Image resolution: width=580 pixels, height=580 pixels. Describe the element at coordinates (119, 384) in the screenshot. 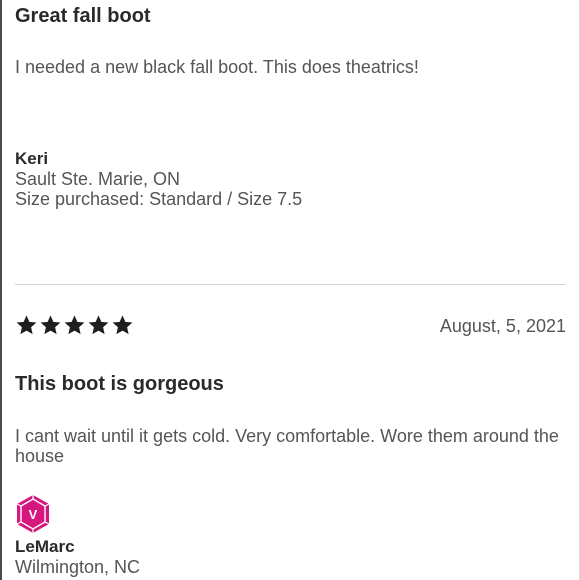

I see `review-title: This boot is gorgeous` at that location.